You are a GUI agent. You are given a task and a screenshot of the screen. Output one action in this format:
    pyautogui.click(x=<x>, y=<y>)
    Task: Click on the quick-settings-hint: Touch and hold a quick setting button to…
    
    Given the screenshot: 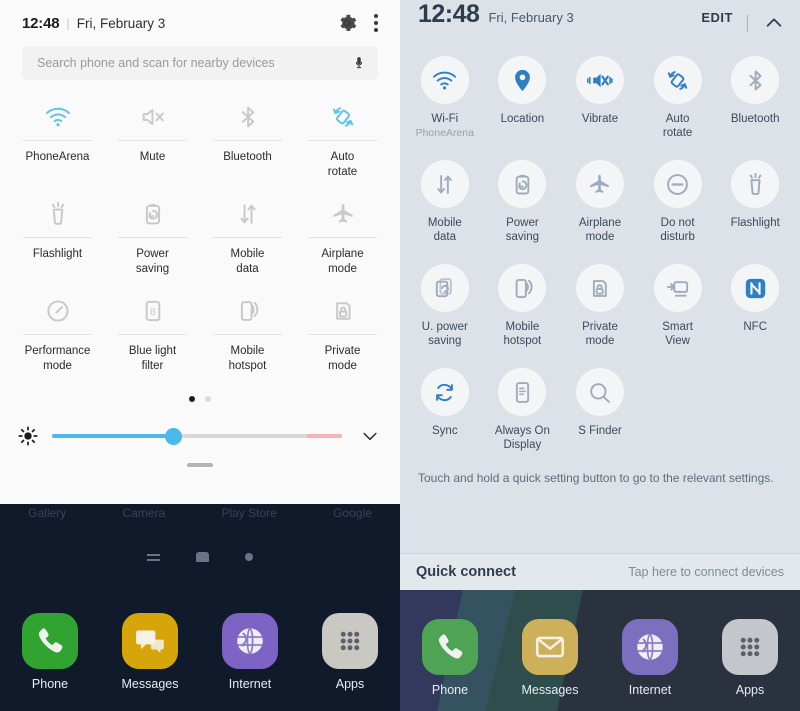 What is the action you would take?
    pyautogui.click(x=596, y=478)
    